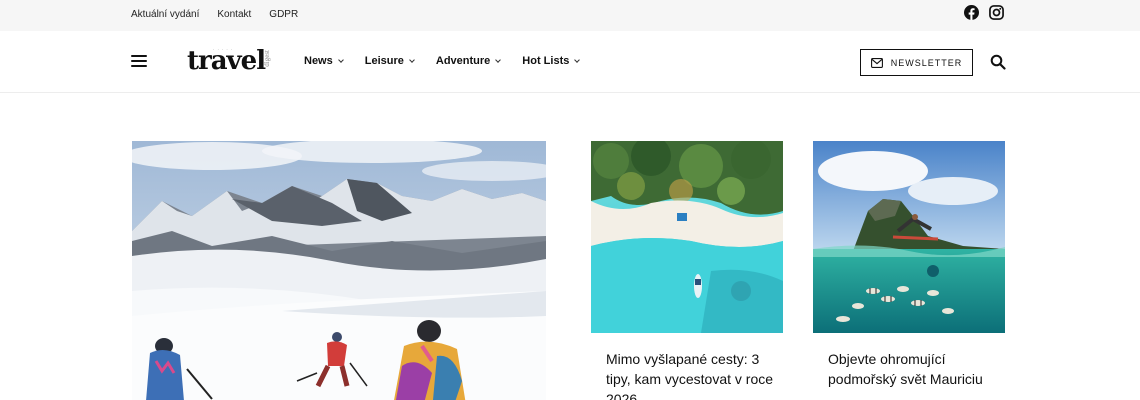 This screenshot has height=400, width=1140. What do you see at coordinates (971, 12) in the screenshot?
I see `facebook-icon` at bounding box center [971, 12].